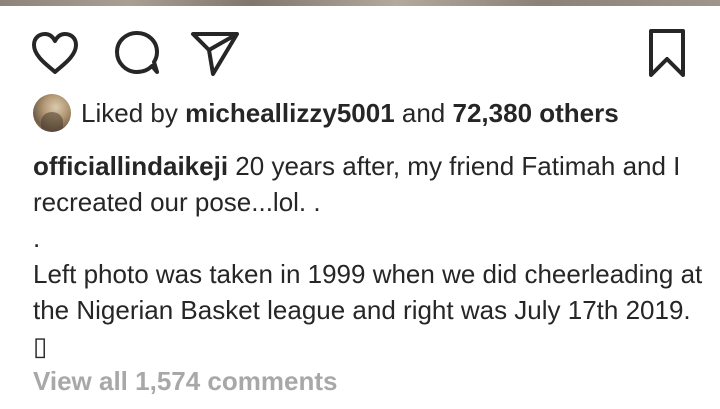  Describe the element at coordinates (130, 166) in the screenshot. I see `caption-author-username: officiallindaikeji` at that location.